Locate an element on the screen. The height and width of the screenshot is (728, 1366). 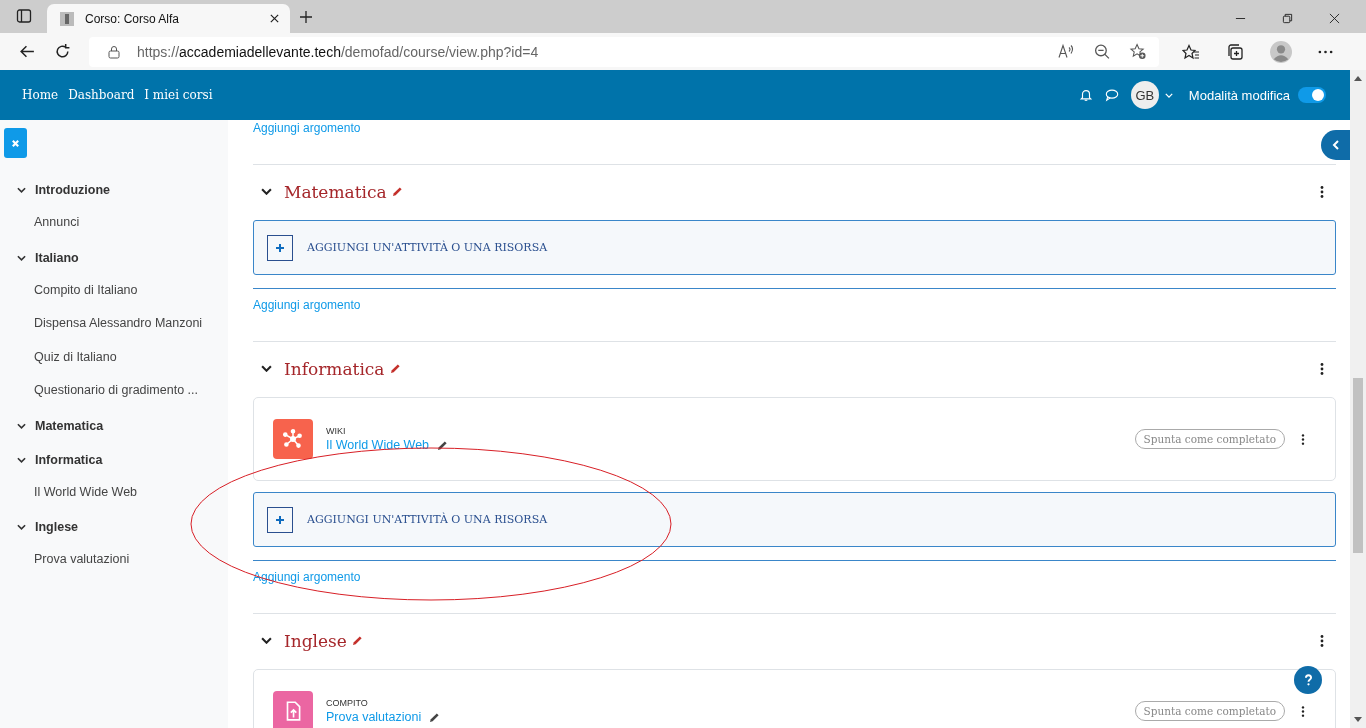
url-text: https://accademiadellevante.tech/demofad/course/view.php?id=4 is located at coordinates (338, 51).